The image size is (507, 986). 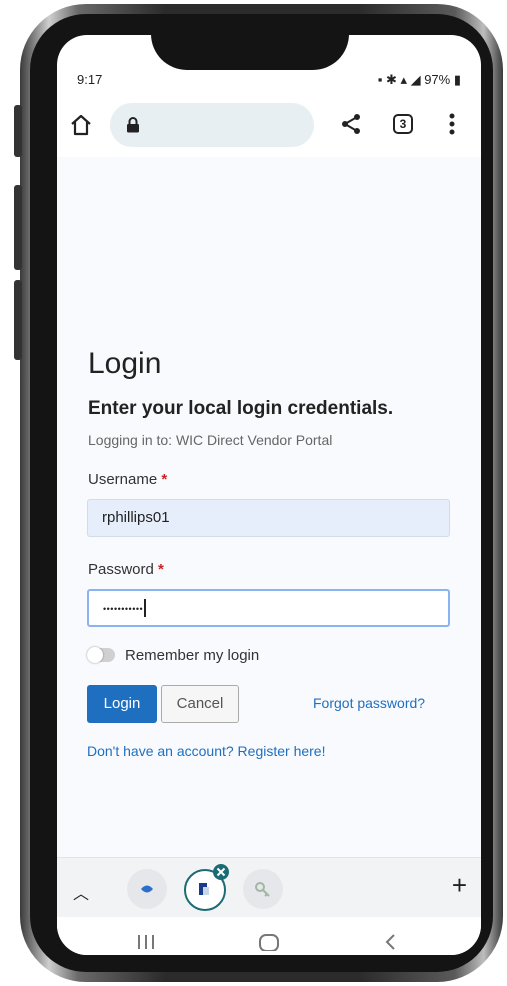 What do you see at coordinates (200, 704) in the screenshot?
I see `cancel-button: Cancel` at bounding box center [200, 704].